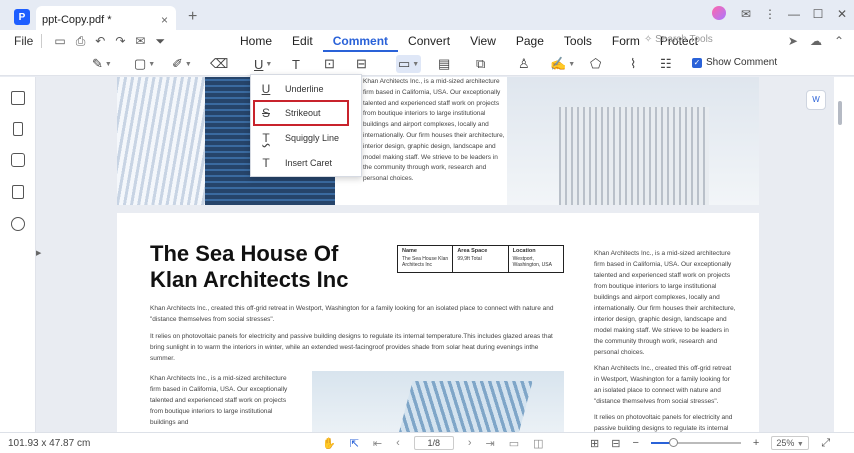 The height and width of the screenshot is (453, 854). What do you see at coordinates (18, 98) in the screenshot?
I see `thumbnails-icon` at bounding box center [18, 98].